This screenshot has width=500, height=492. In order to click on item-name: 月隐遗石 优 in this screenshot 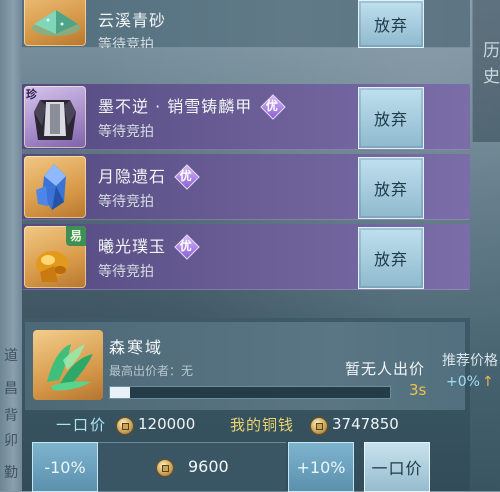, I will do `click(149, 176)`.